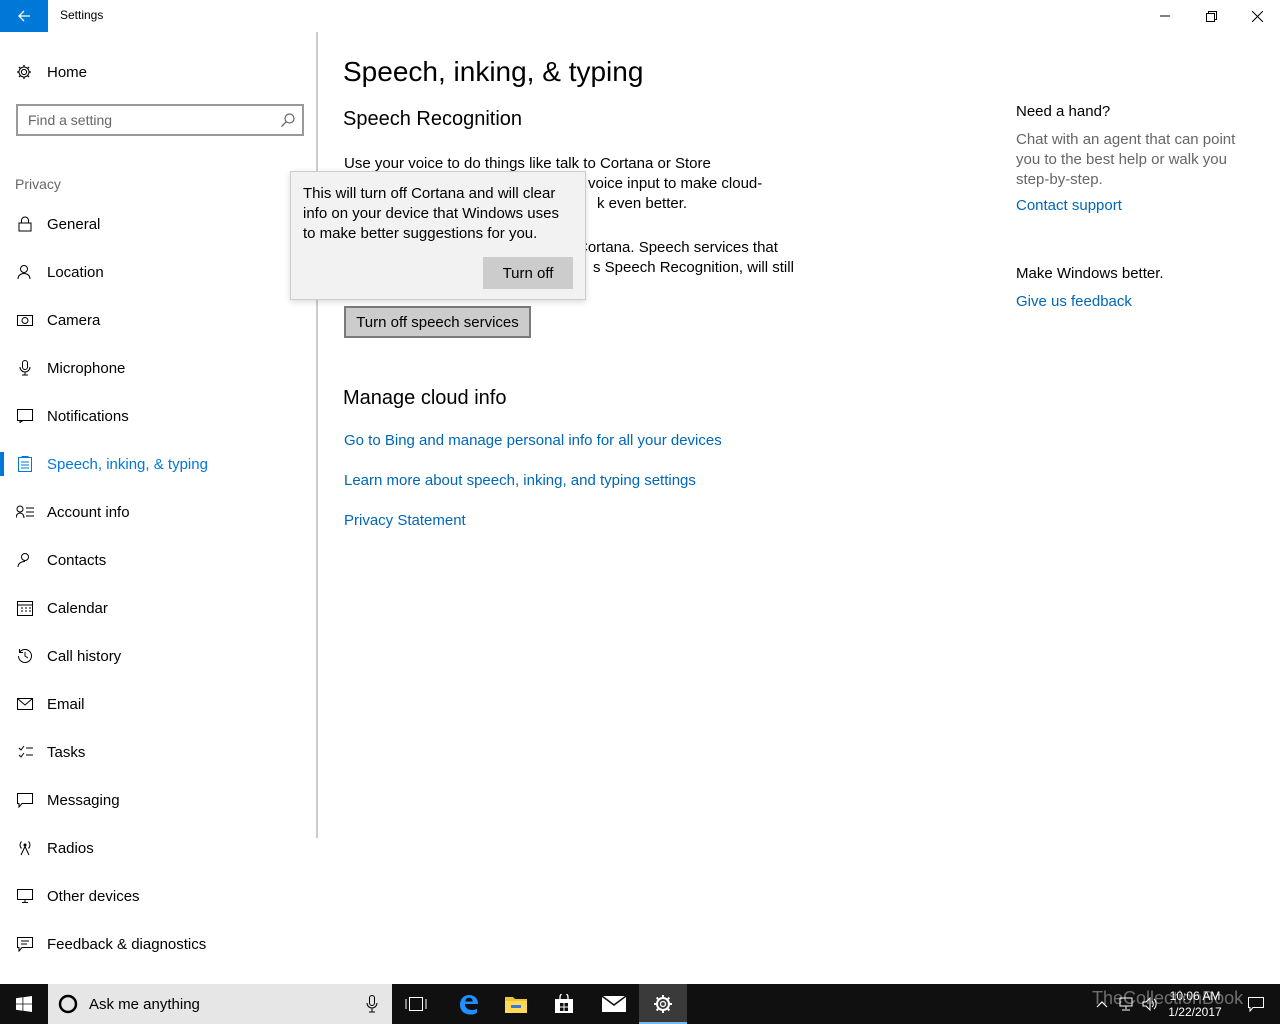 The image size is (1280, 1024). I want to click on start-button, so click(24, 1004).